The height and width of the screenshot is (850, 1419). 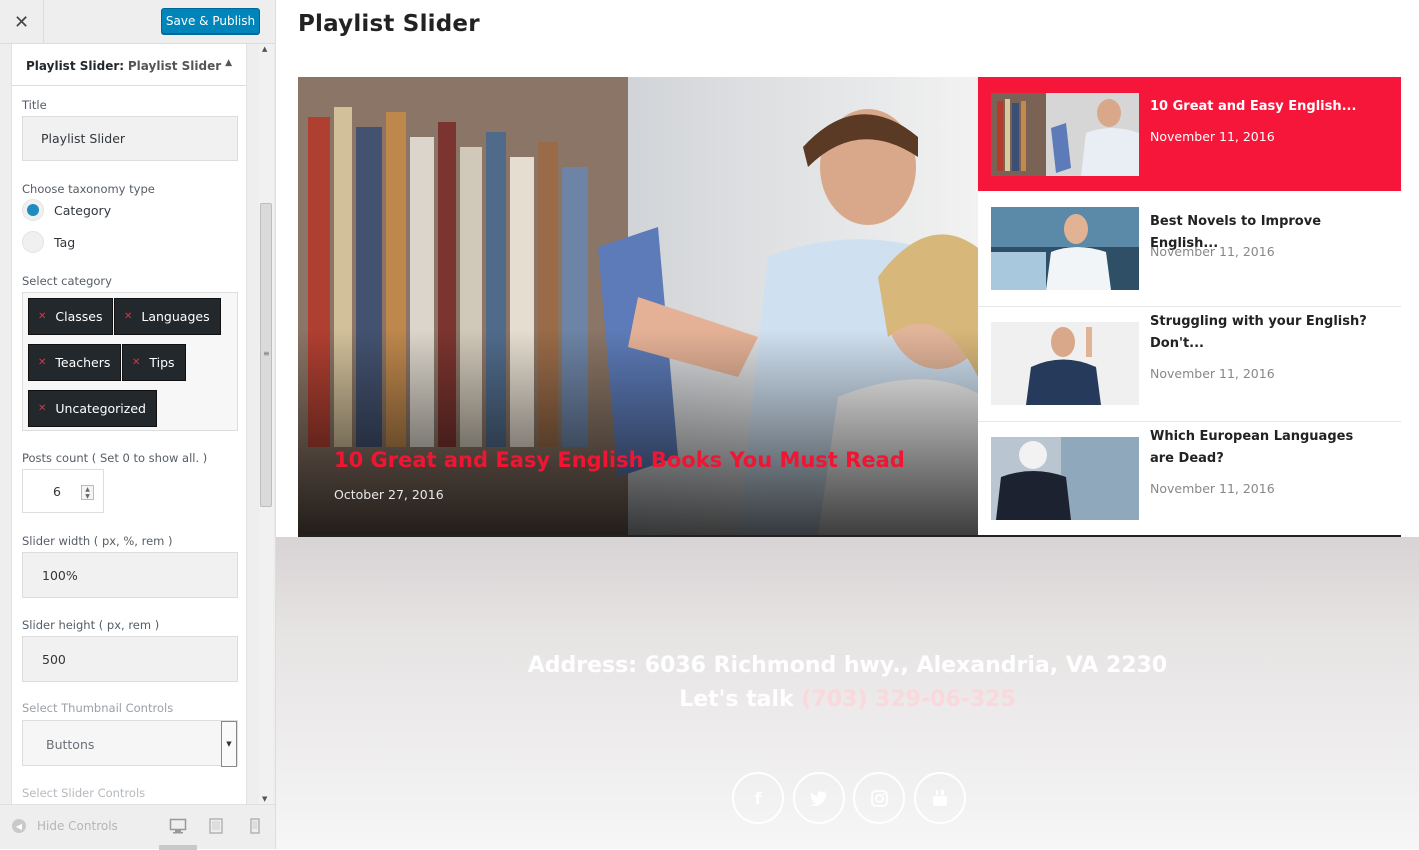 What do you see at coordinates (736, 699) in the screenshot?
I see `talk-label: Let's talk` at bounding box center [736, 699].